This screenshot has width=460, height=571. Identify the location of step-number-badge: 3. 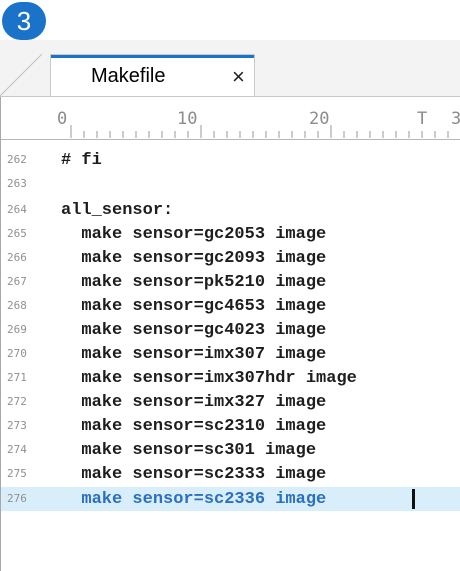
(24, 21).